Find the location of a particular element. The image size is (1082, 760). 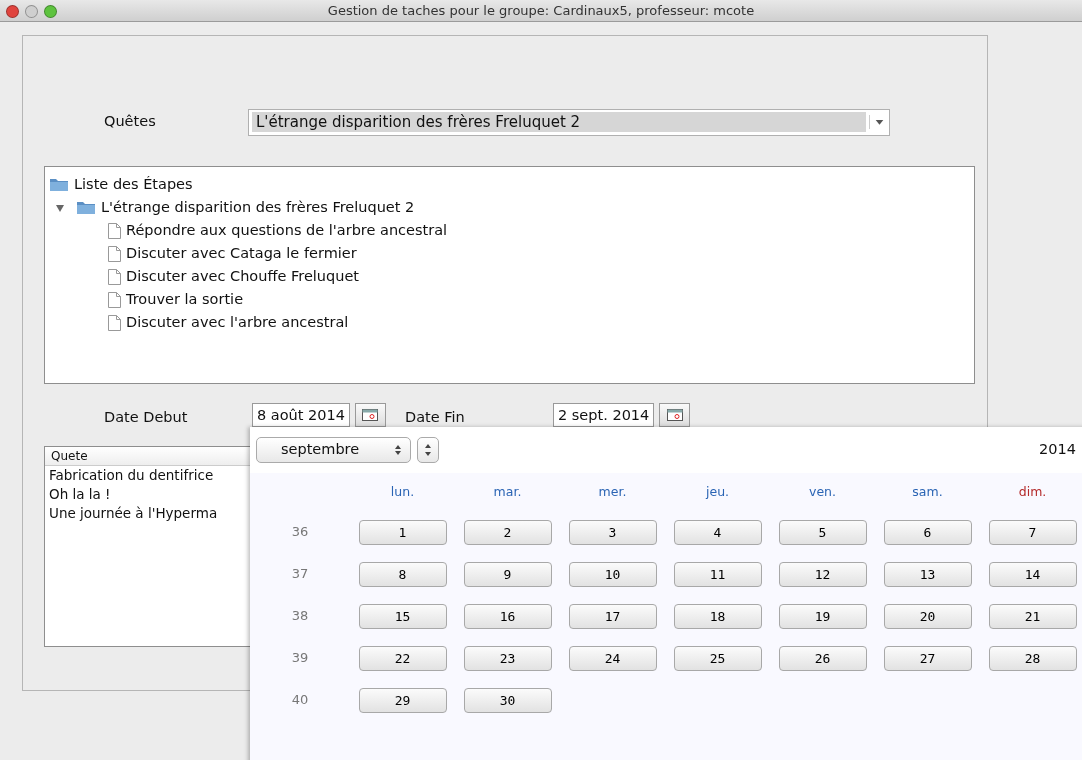

step-node: Discuter avec l'arbre ancestral is located at coordinates (237, 322).